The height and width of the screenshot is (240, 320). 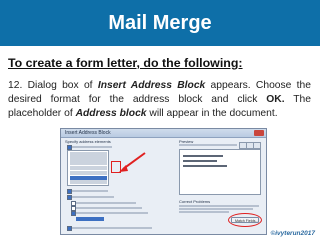 I want to click on step-text-4: OK., so click(x=275, y=99).